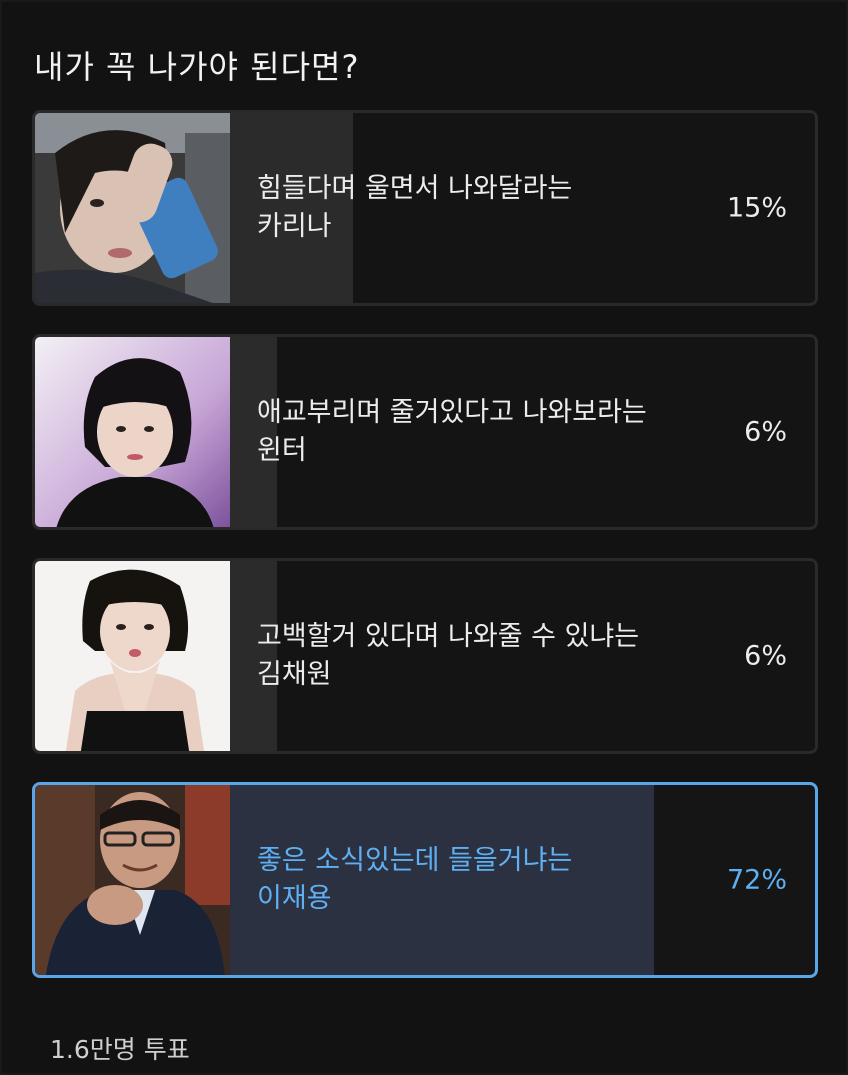  What do you see at coordinates (197, 67) in the screenshot?
I see `poll-title: 내가 꼭 나가야 된다면?` at bounding box center [197, 67].